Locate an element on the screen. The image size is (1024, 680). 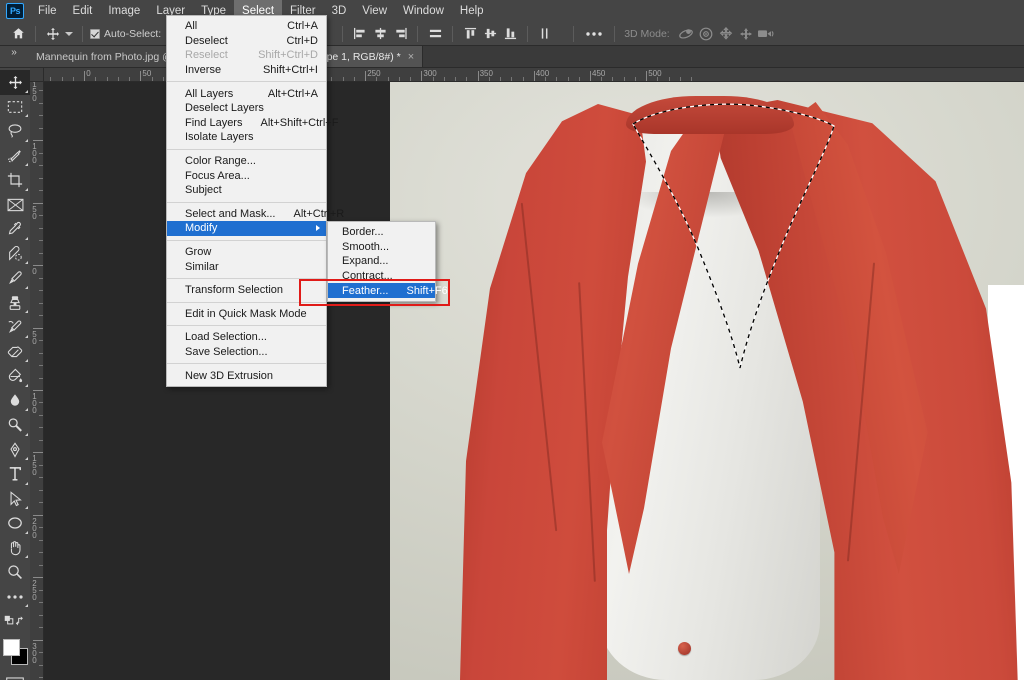
select-menu-item-all-layers: All Layers Alt+Ctrl+A is located at coordinates (246, 93).